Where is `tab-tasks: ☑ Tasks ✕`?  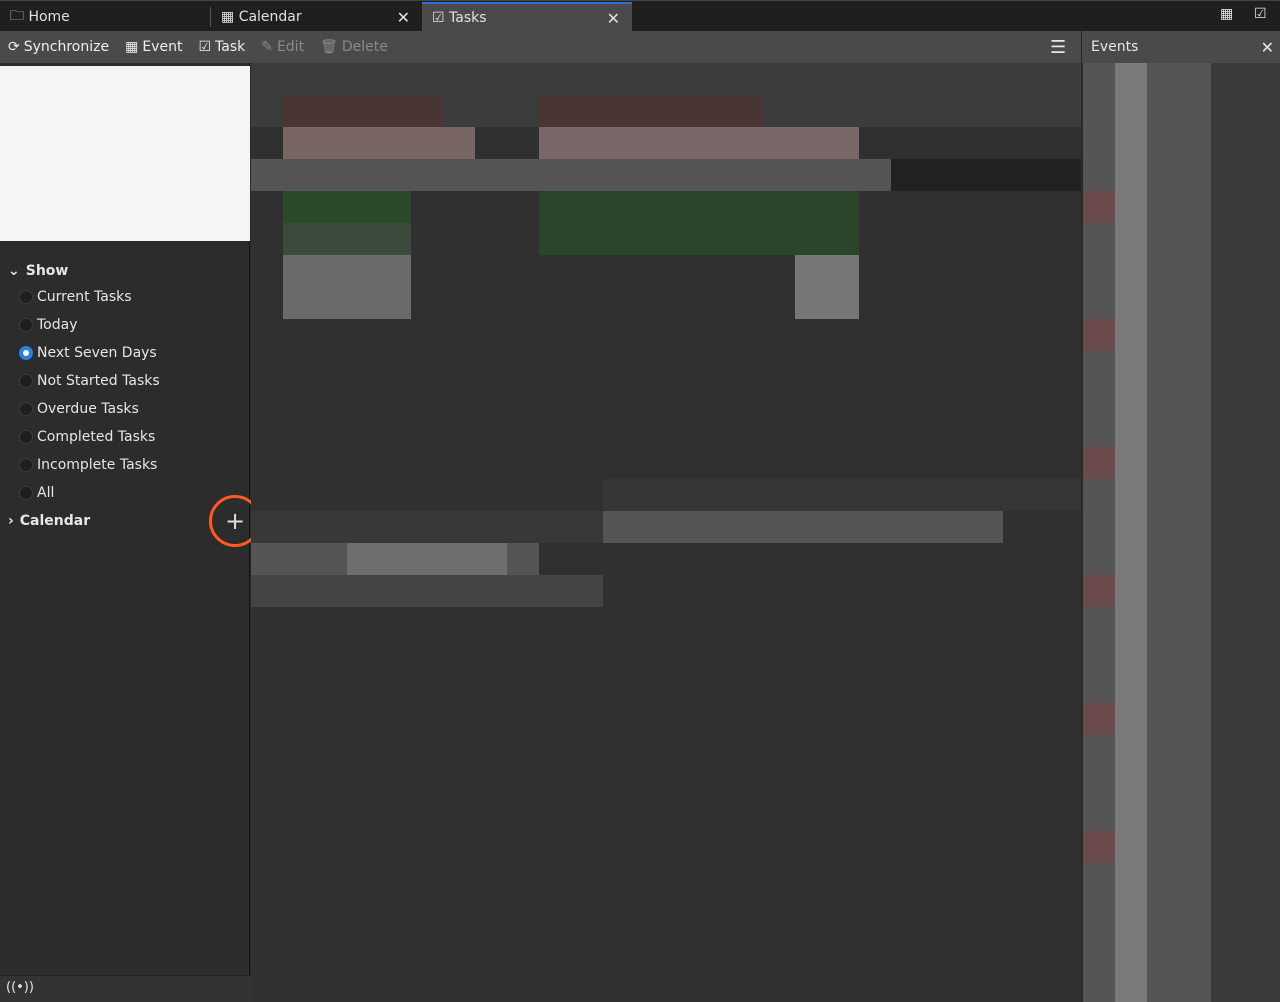
tab-tasks: ☑ Tasks ✕ is located at coordinates (527, 17).